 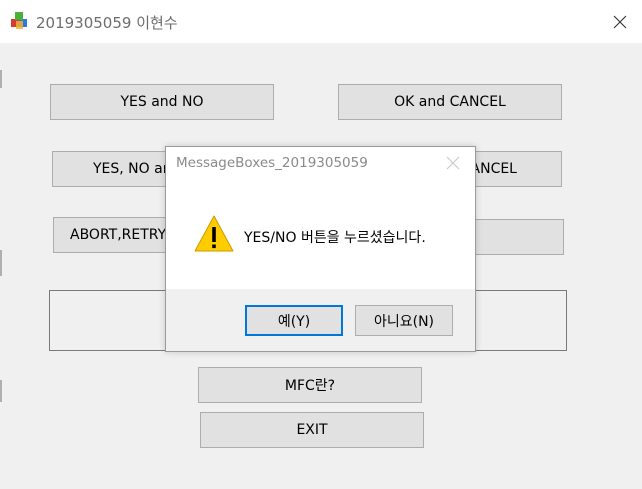 I want to click on yes-no-cancel-button: YES, NO an, so click(x=112, y=169).